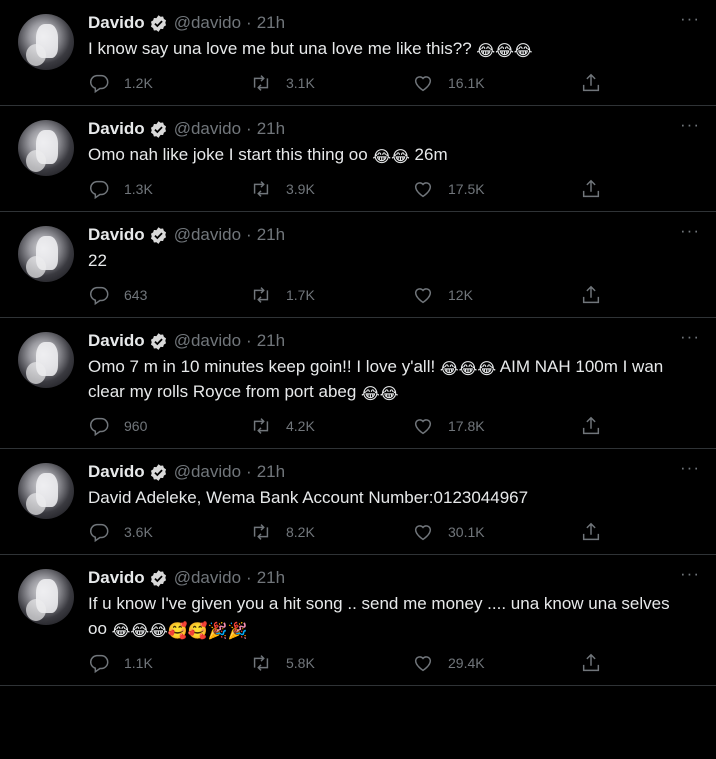  I want to click on tweet-actions: 3.6K 8.2K 30.1K, so click(394, 532).